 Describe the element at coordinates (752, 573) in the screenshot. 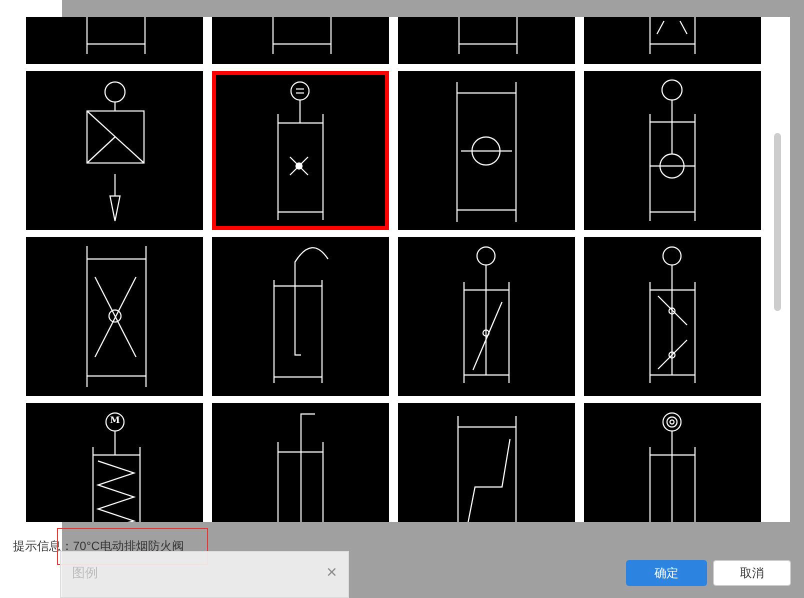

I see `cancel-button: 取消` at that location.